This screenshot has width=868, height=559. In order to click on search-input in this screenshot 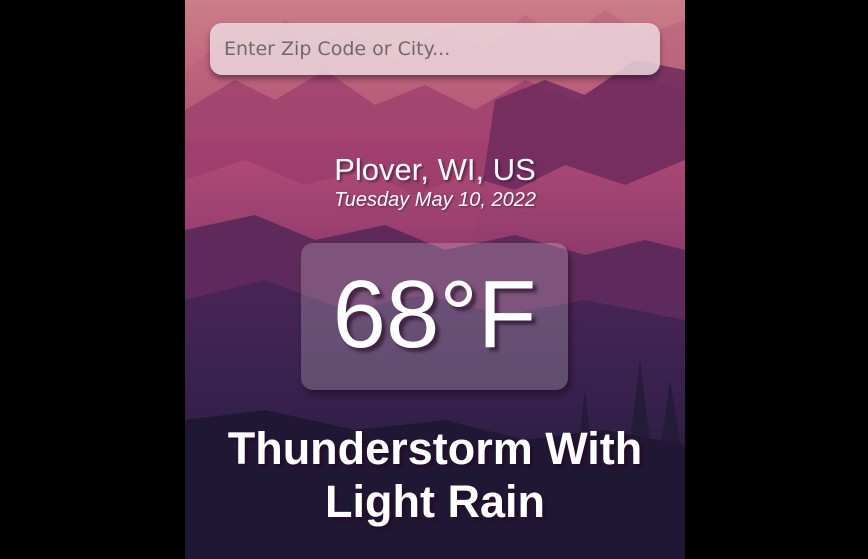, I will do `click(435, 49)`.